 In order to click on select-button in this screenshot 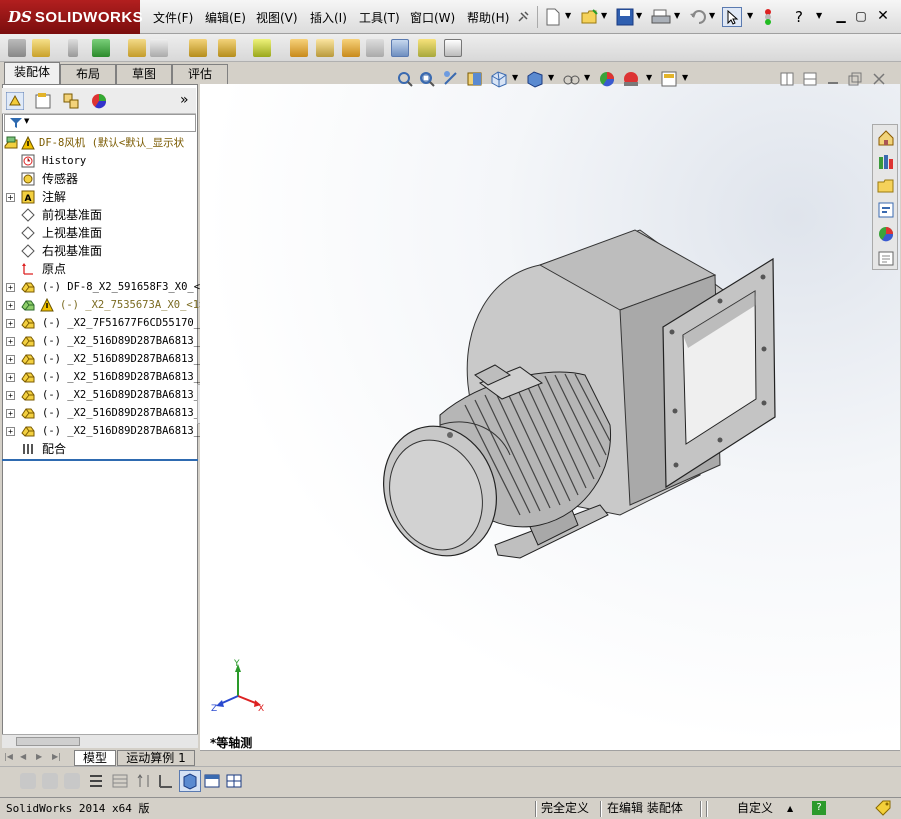, I will do `click(732, 17)`.